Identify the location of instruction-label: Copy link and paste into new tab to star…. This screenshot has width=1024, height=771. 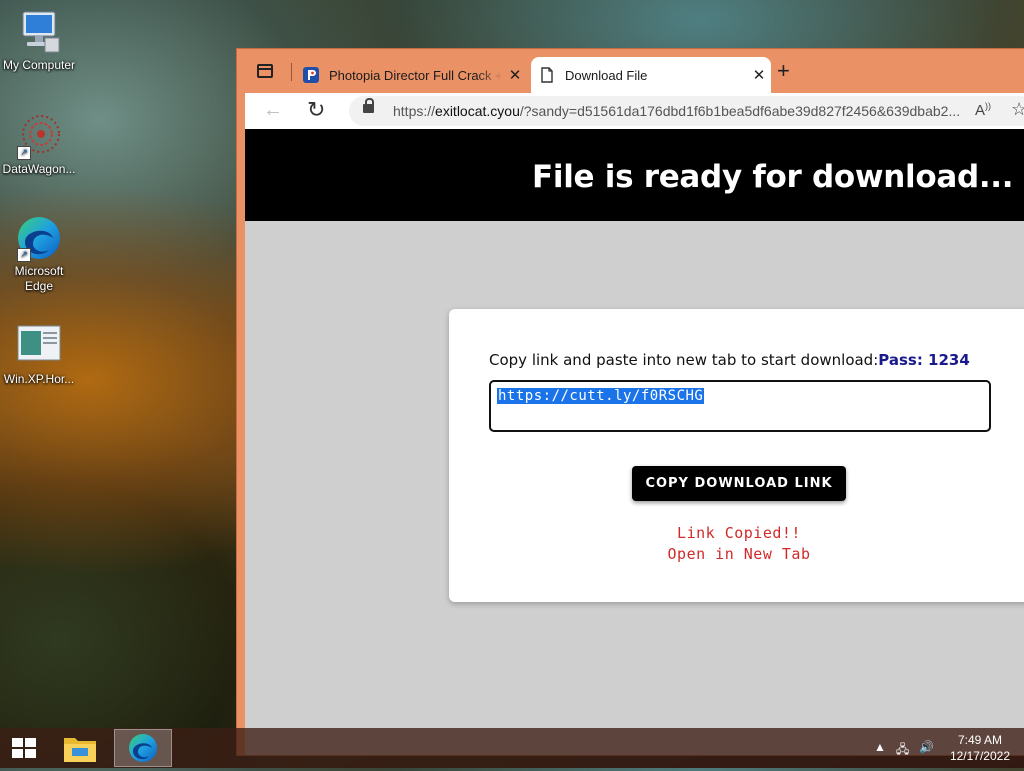
(684, 360).